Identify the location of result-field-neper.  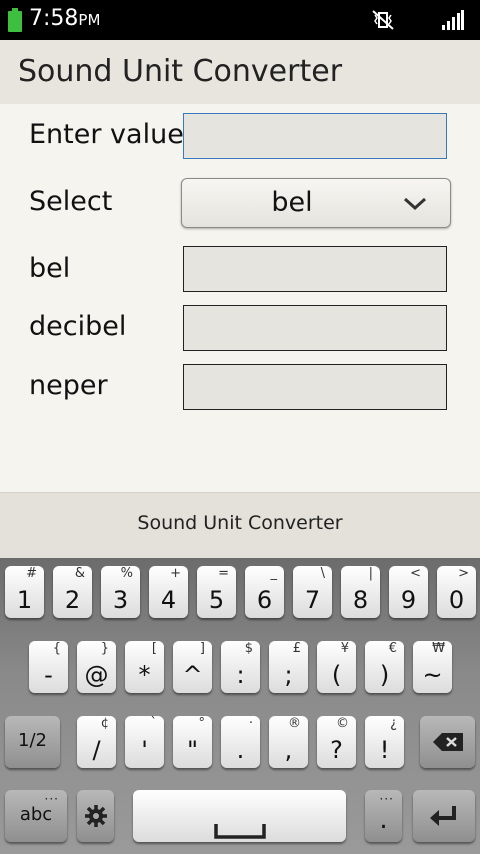
(315, 387).